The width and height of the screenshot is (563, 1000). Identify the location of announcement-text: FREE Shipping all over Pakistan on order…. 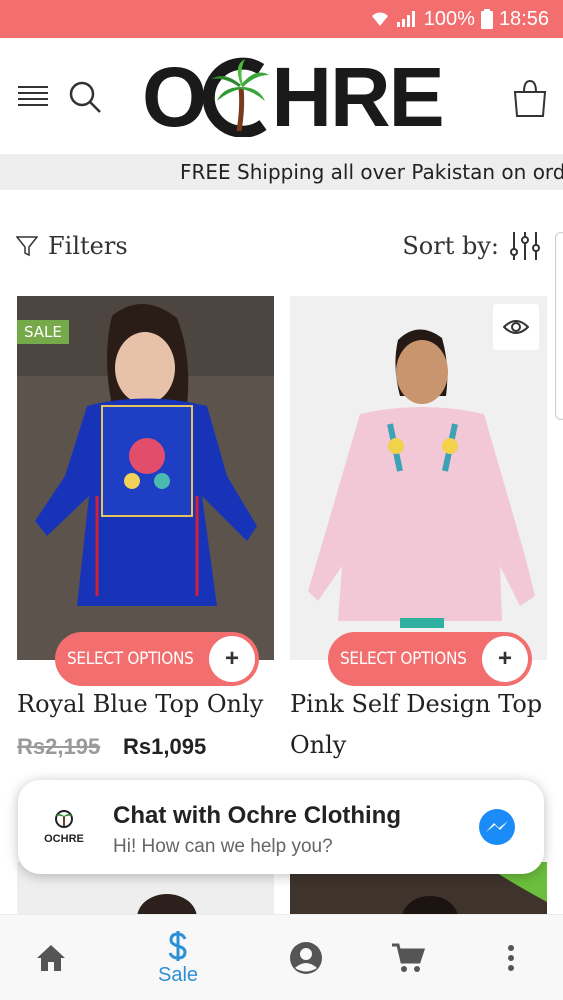
(371, 172).